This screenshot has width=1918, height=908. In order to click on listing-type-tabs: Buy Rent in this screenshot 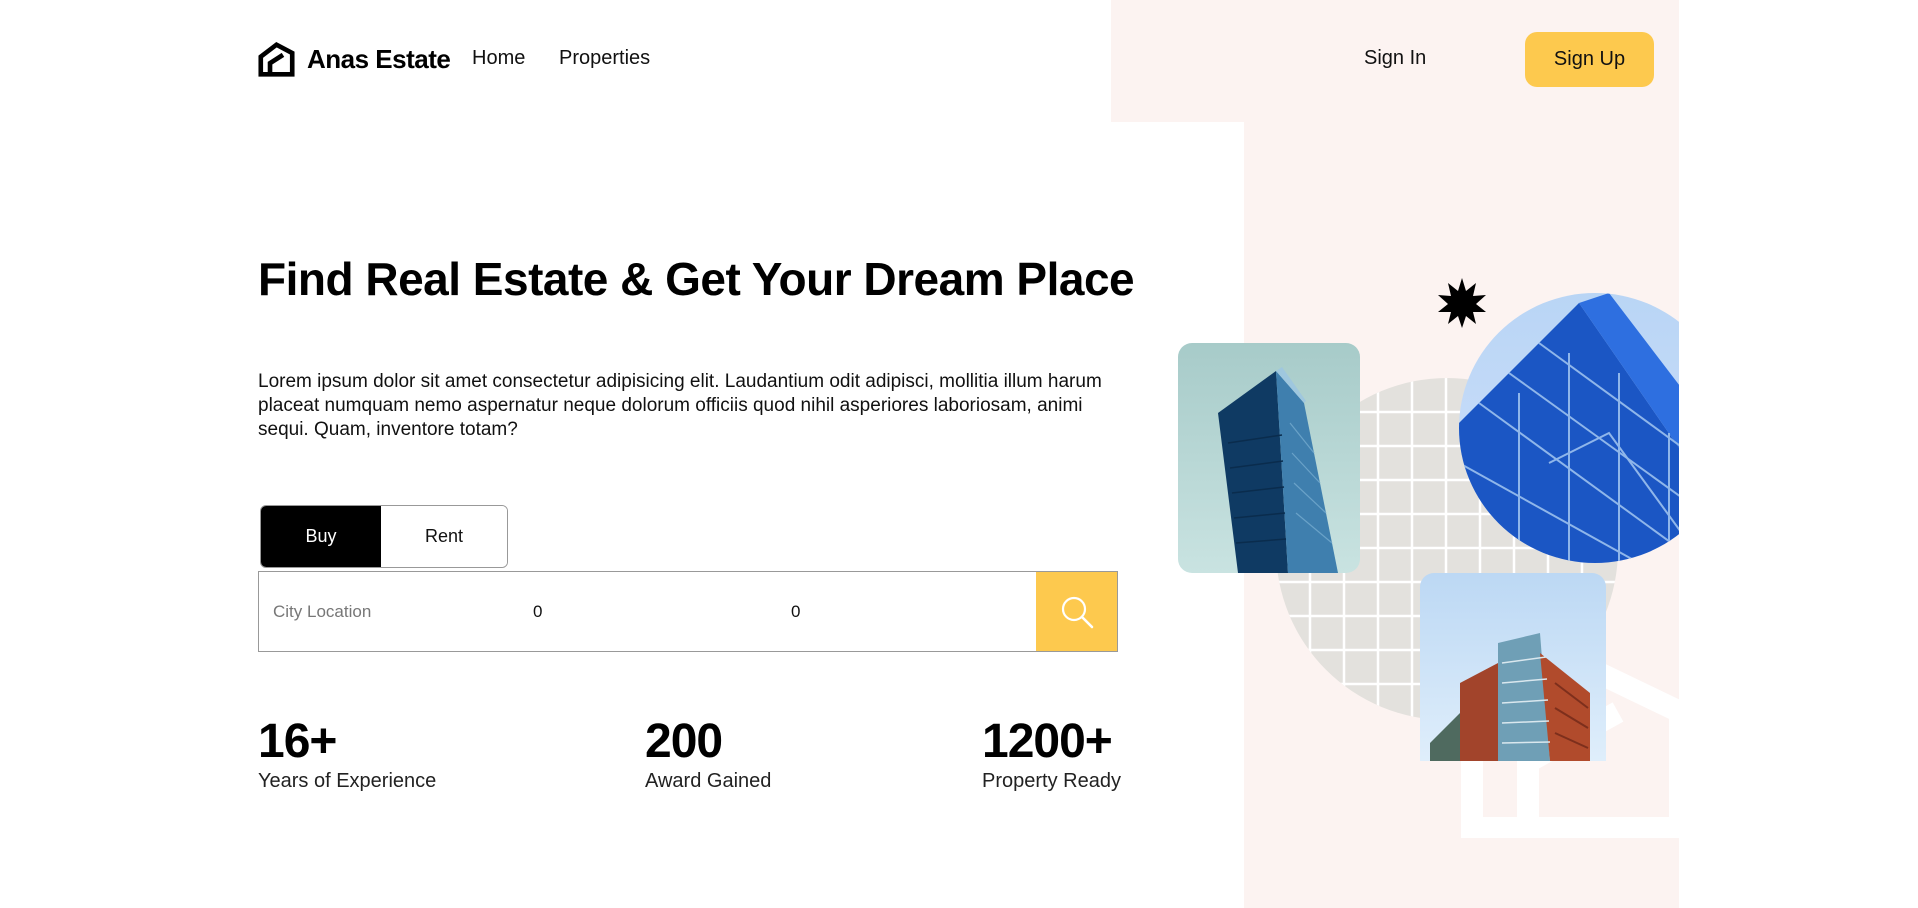, I will do `click(384, 536)`.